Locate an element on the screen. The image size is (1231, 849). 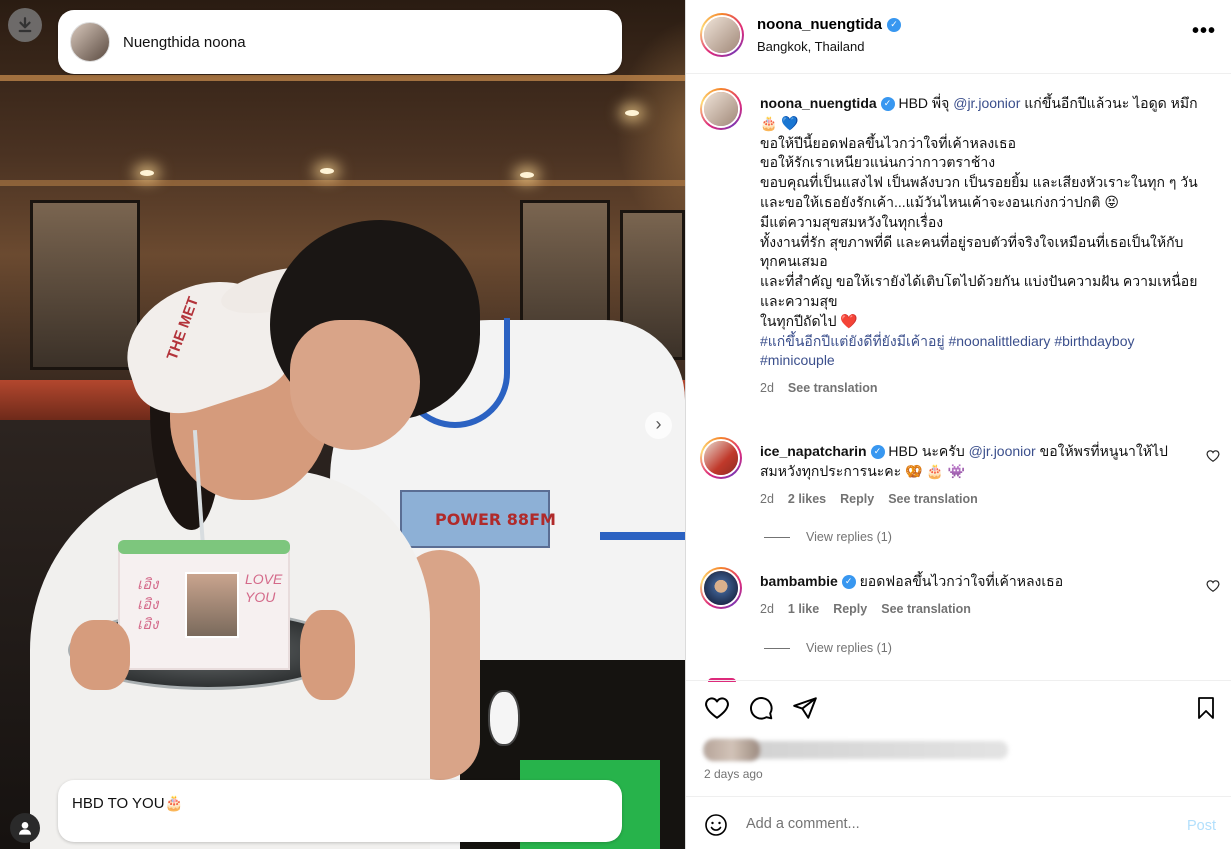
next-photo-button: › is located at coordinates (658, 425).